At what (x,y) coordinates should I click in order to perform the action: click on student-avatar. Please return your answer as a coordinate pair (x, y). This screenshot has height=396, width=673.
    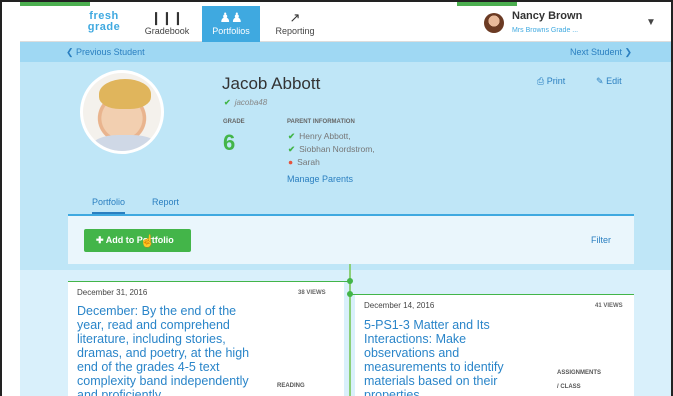
    Looking at the image, I should click on (122, 112).